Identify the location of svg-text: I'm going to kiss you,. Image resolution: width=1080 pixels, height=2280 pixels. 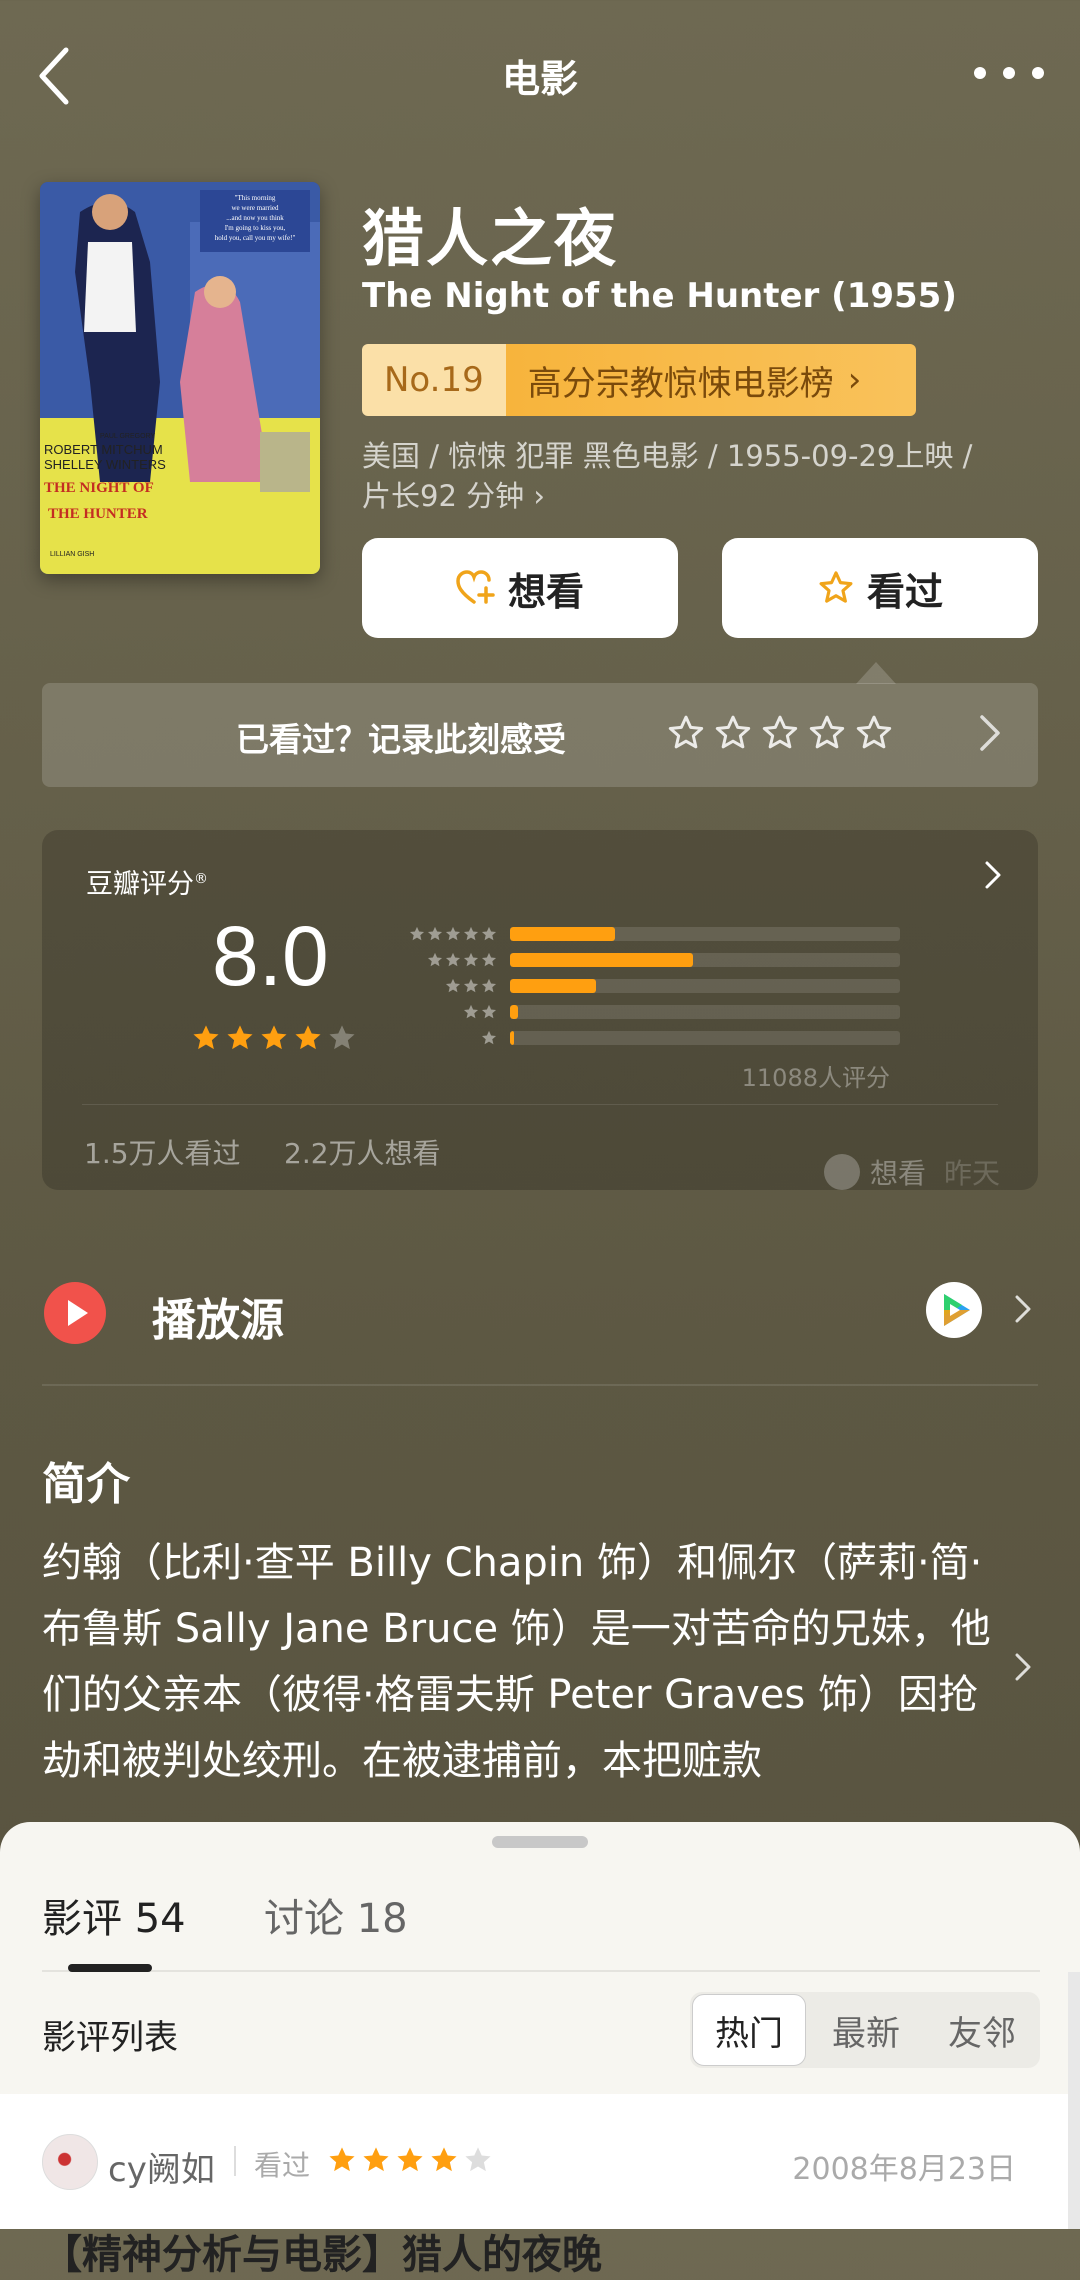
(255, 228).